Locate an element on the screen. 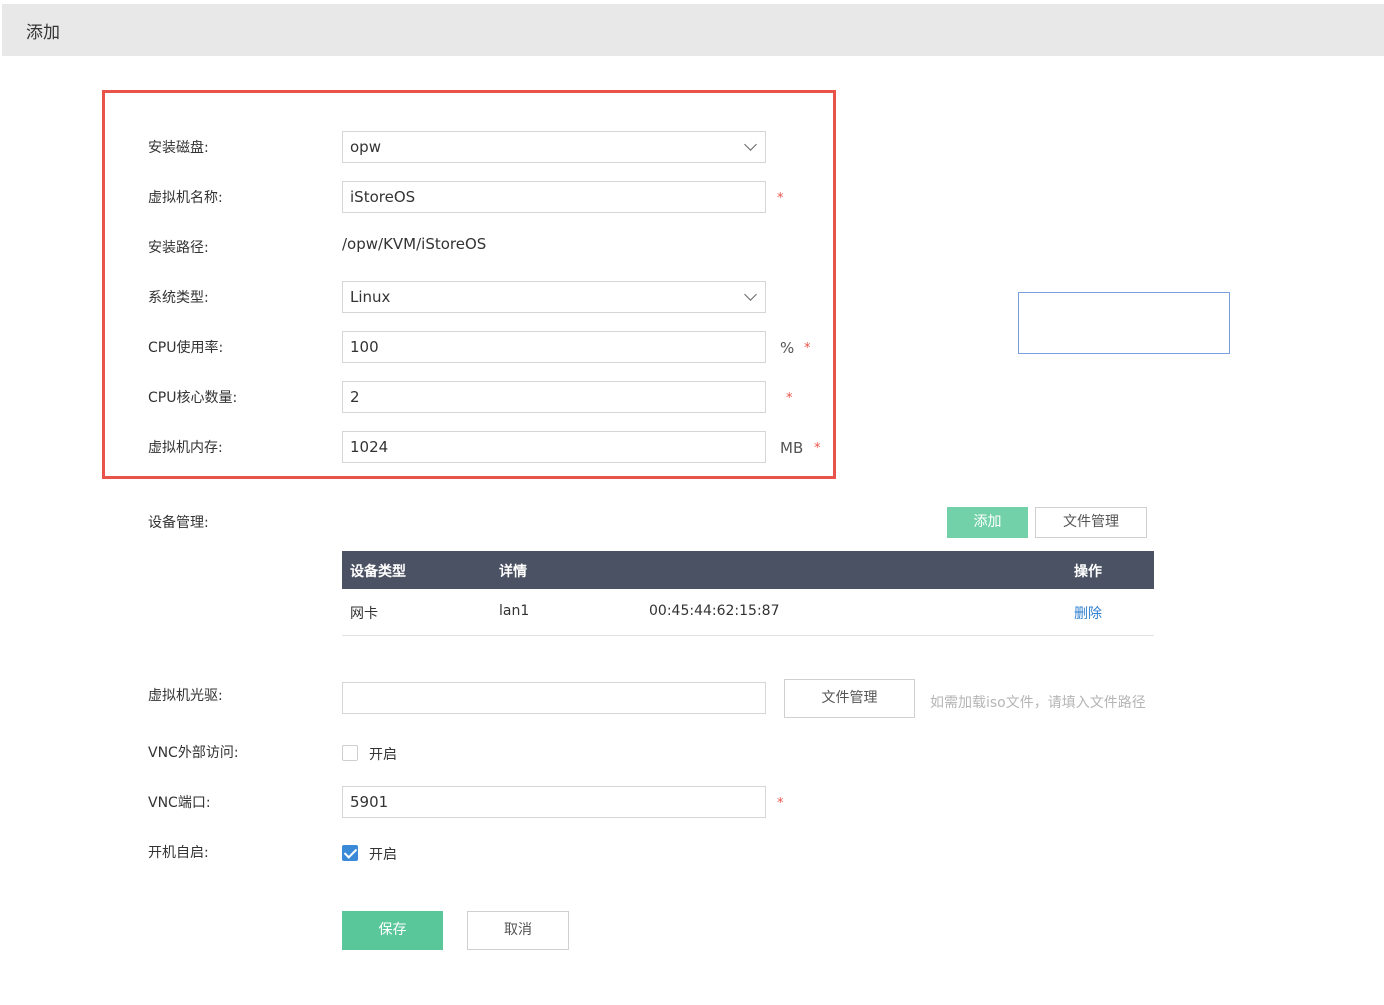 The height and width of the screenshot is (1005, 1384). empty-outline-box is located at coordinates (1124, 323).